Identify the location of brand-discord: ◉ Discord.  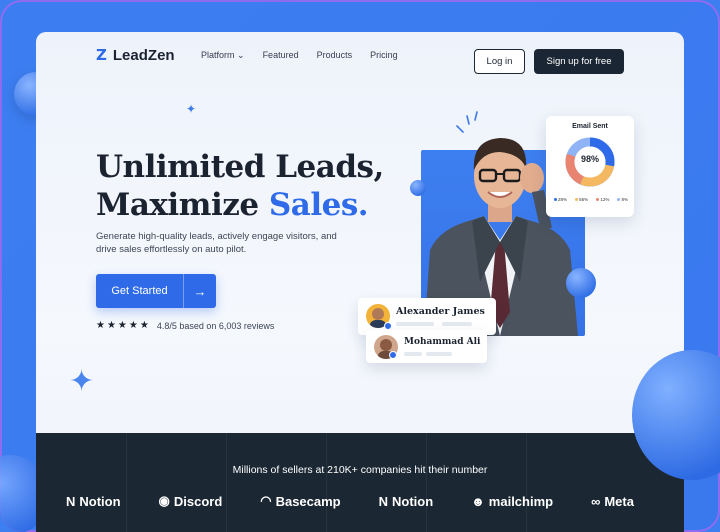
(190, 501).